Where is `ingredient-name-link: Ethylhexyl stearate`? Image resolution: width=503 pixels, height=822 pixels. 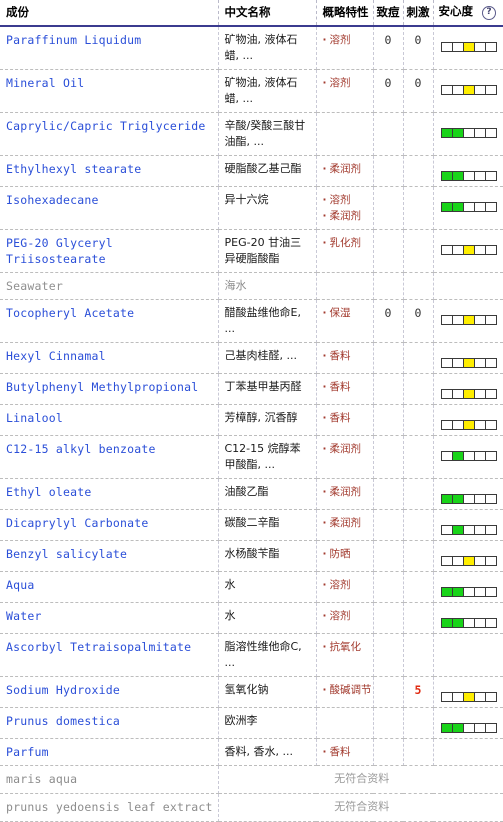
ingredient-name-link: Ethylhexyl stearate is located at coordinates (110, 169).